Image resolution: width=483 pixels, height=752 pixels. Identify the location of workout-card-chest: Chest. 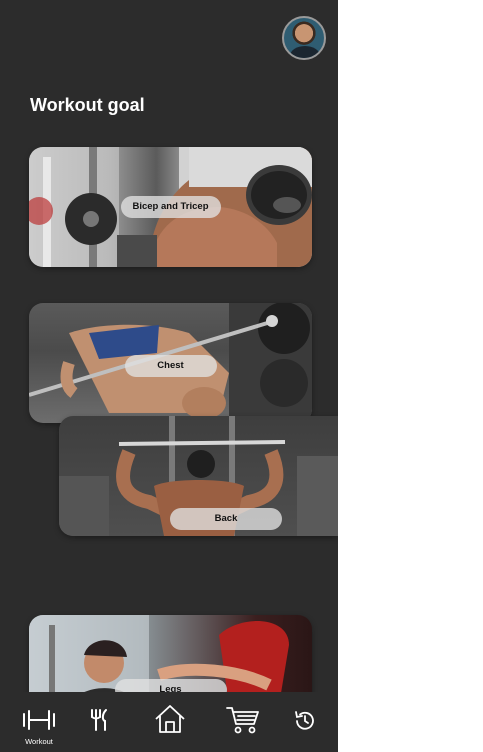
(170, 363).